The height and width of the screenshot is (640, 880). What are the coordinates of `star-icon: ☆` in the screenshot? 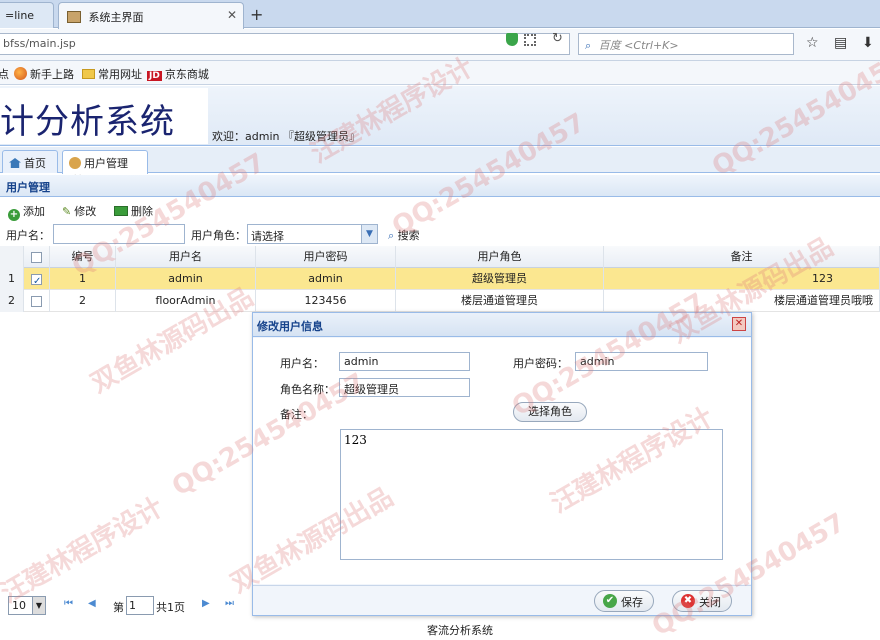 It's located at (812, 43).